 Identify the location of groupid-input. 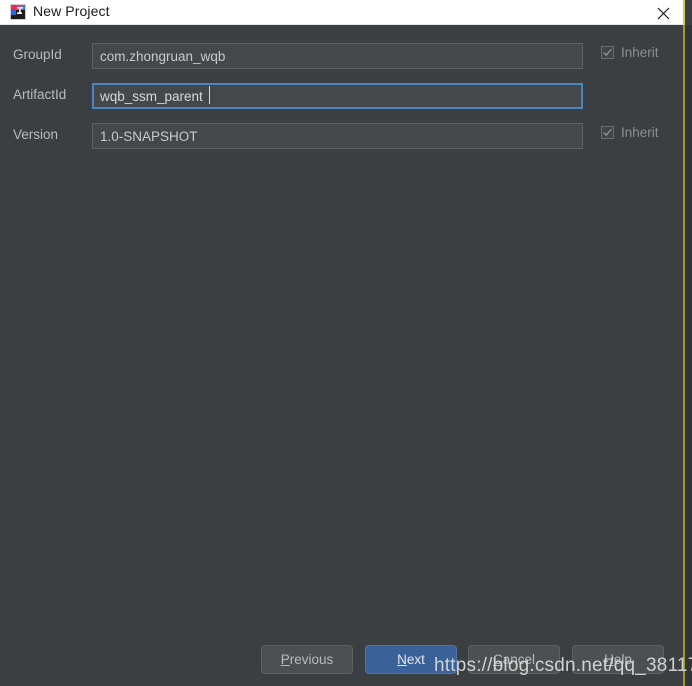
(337, 56).